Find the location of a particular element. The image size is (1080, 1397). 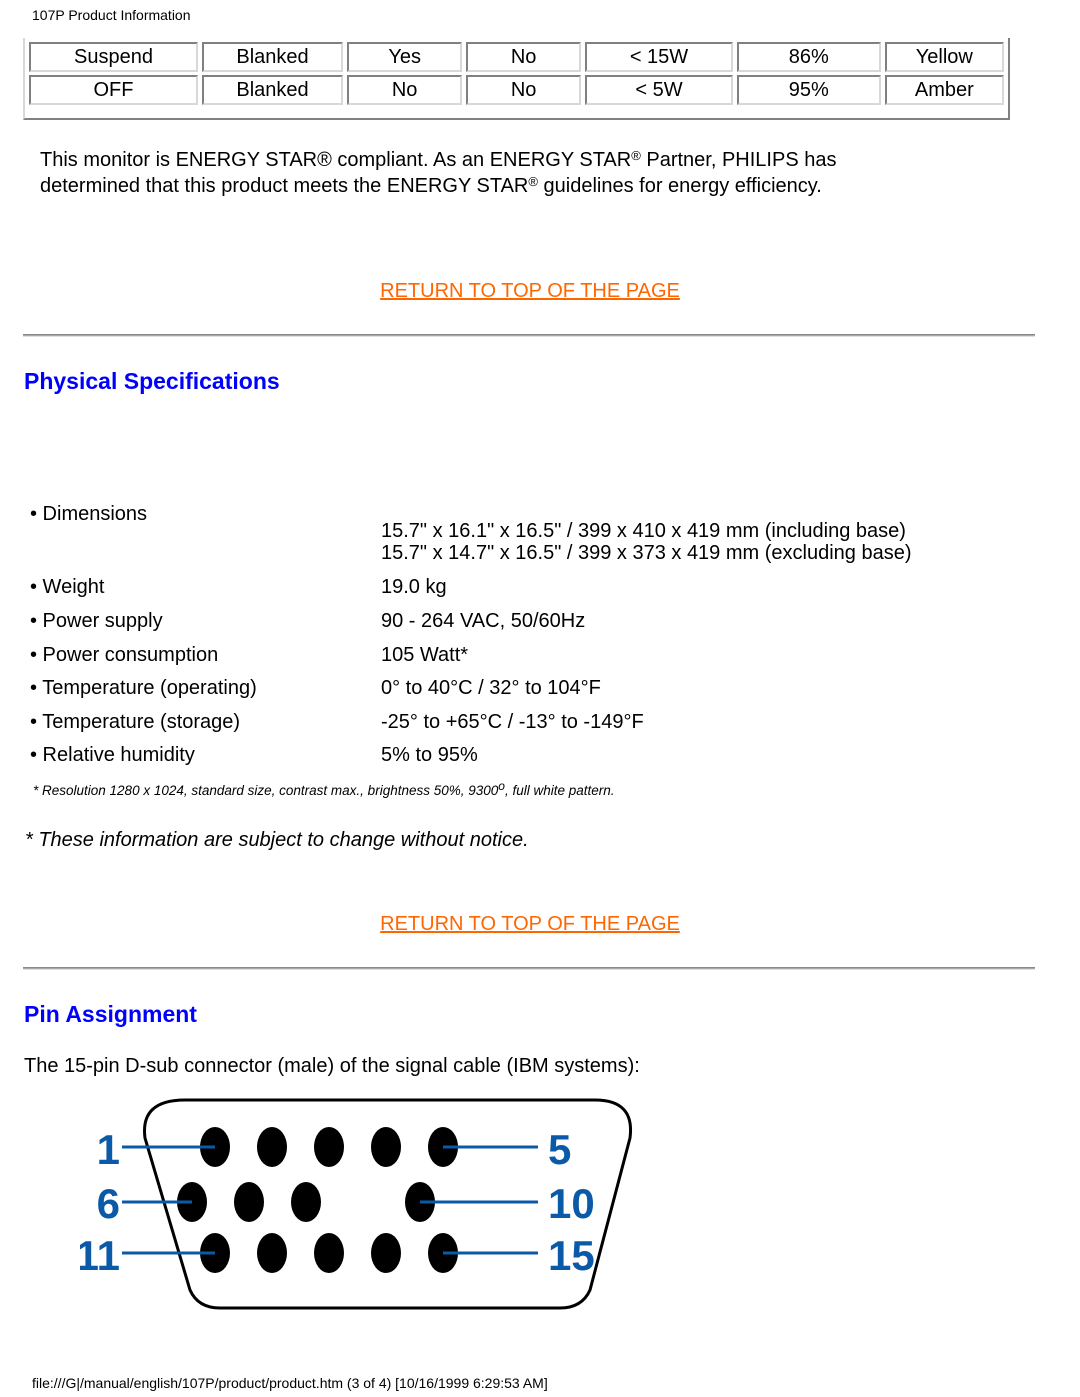

table-row: OFF Blanked No No < 5W 95% Amber is located at coordinates (516, 90).